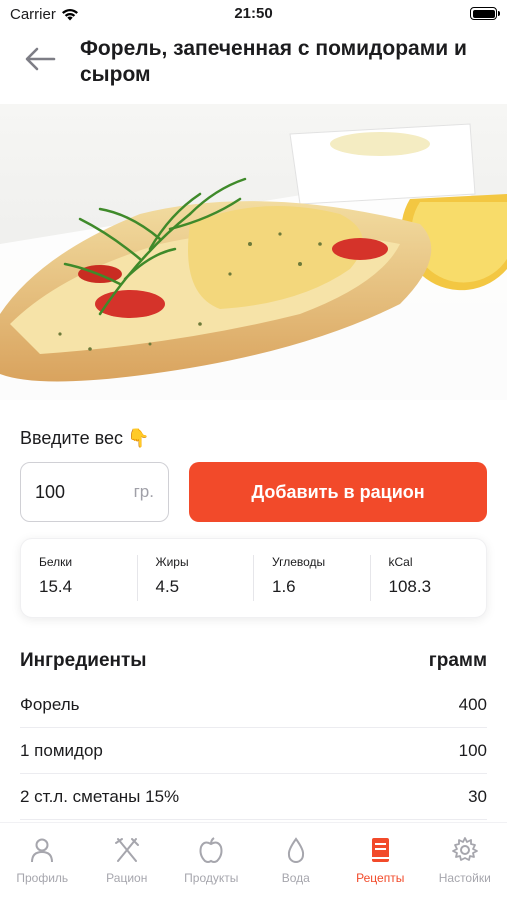 This screenshot has height=900, width=507. What do you see at coordinates (126, 850) in the screenshot?
I see `utensils-icon` at bounding box center [126, 850].